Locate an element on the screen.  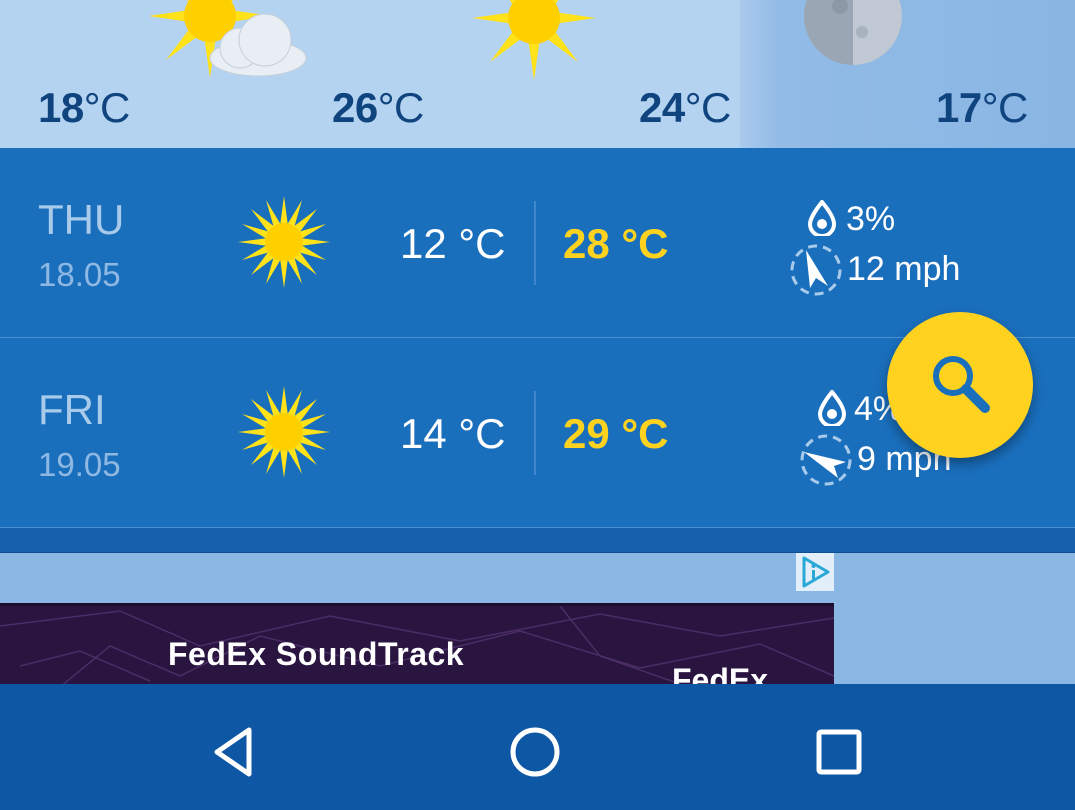
recents-button is located at coordinates (839, 752).